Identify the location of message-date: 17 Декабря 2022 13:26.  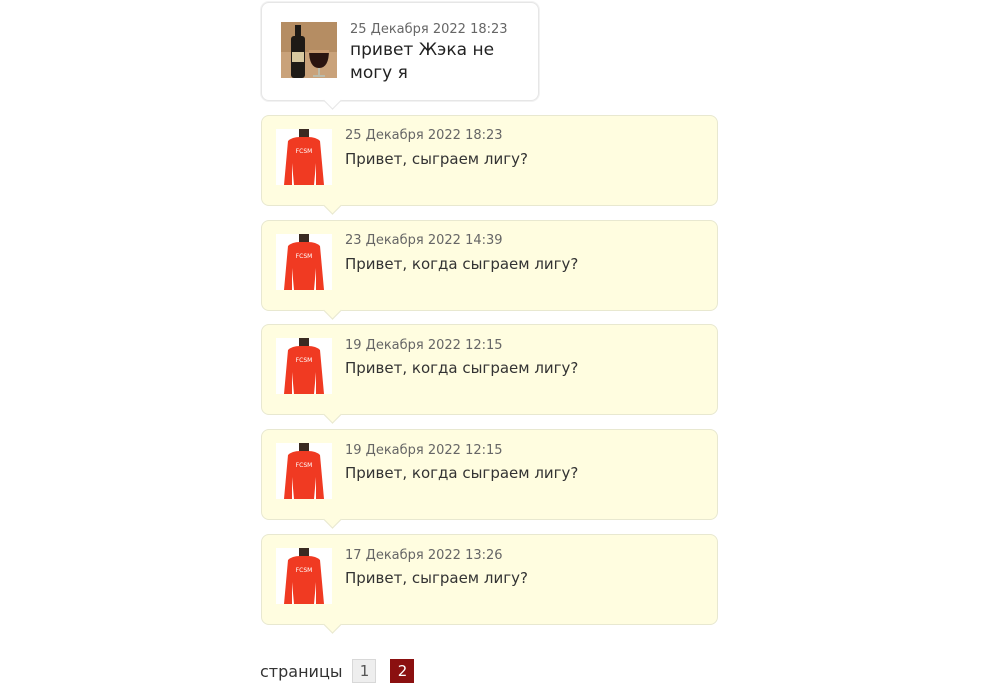
(424, 555).